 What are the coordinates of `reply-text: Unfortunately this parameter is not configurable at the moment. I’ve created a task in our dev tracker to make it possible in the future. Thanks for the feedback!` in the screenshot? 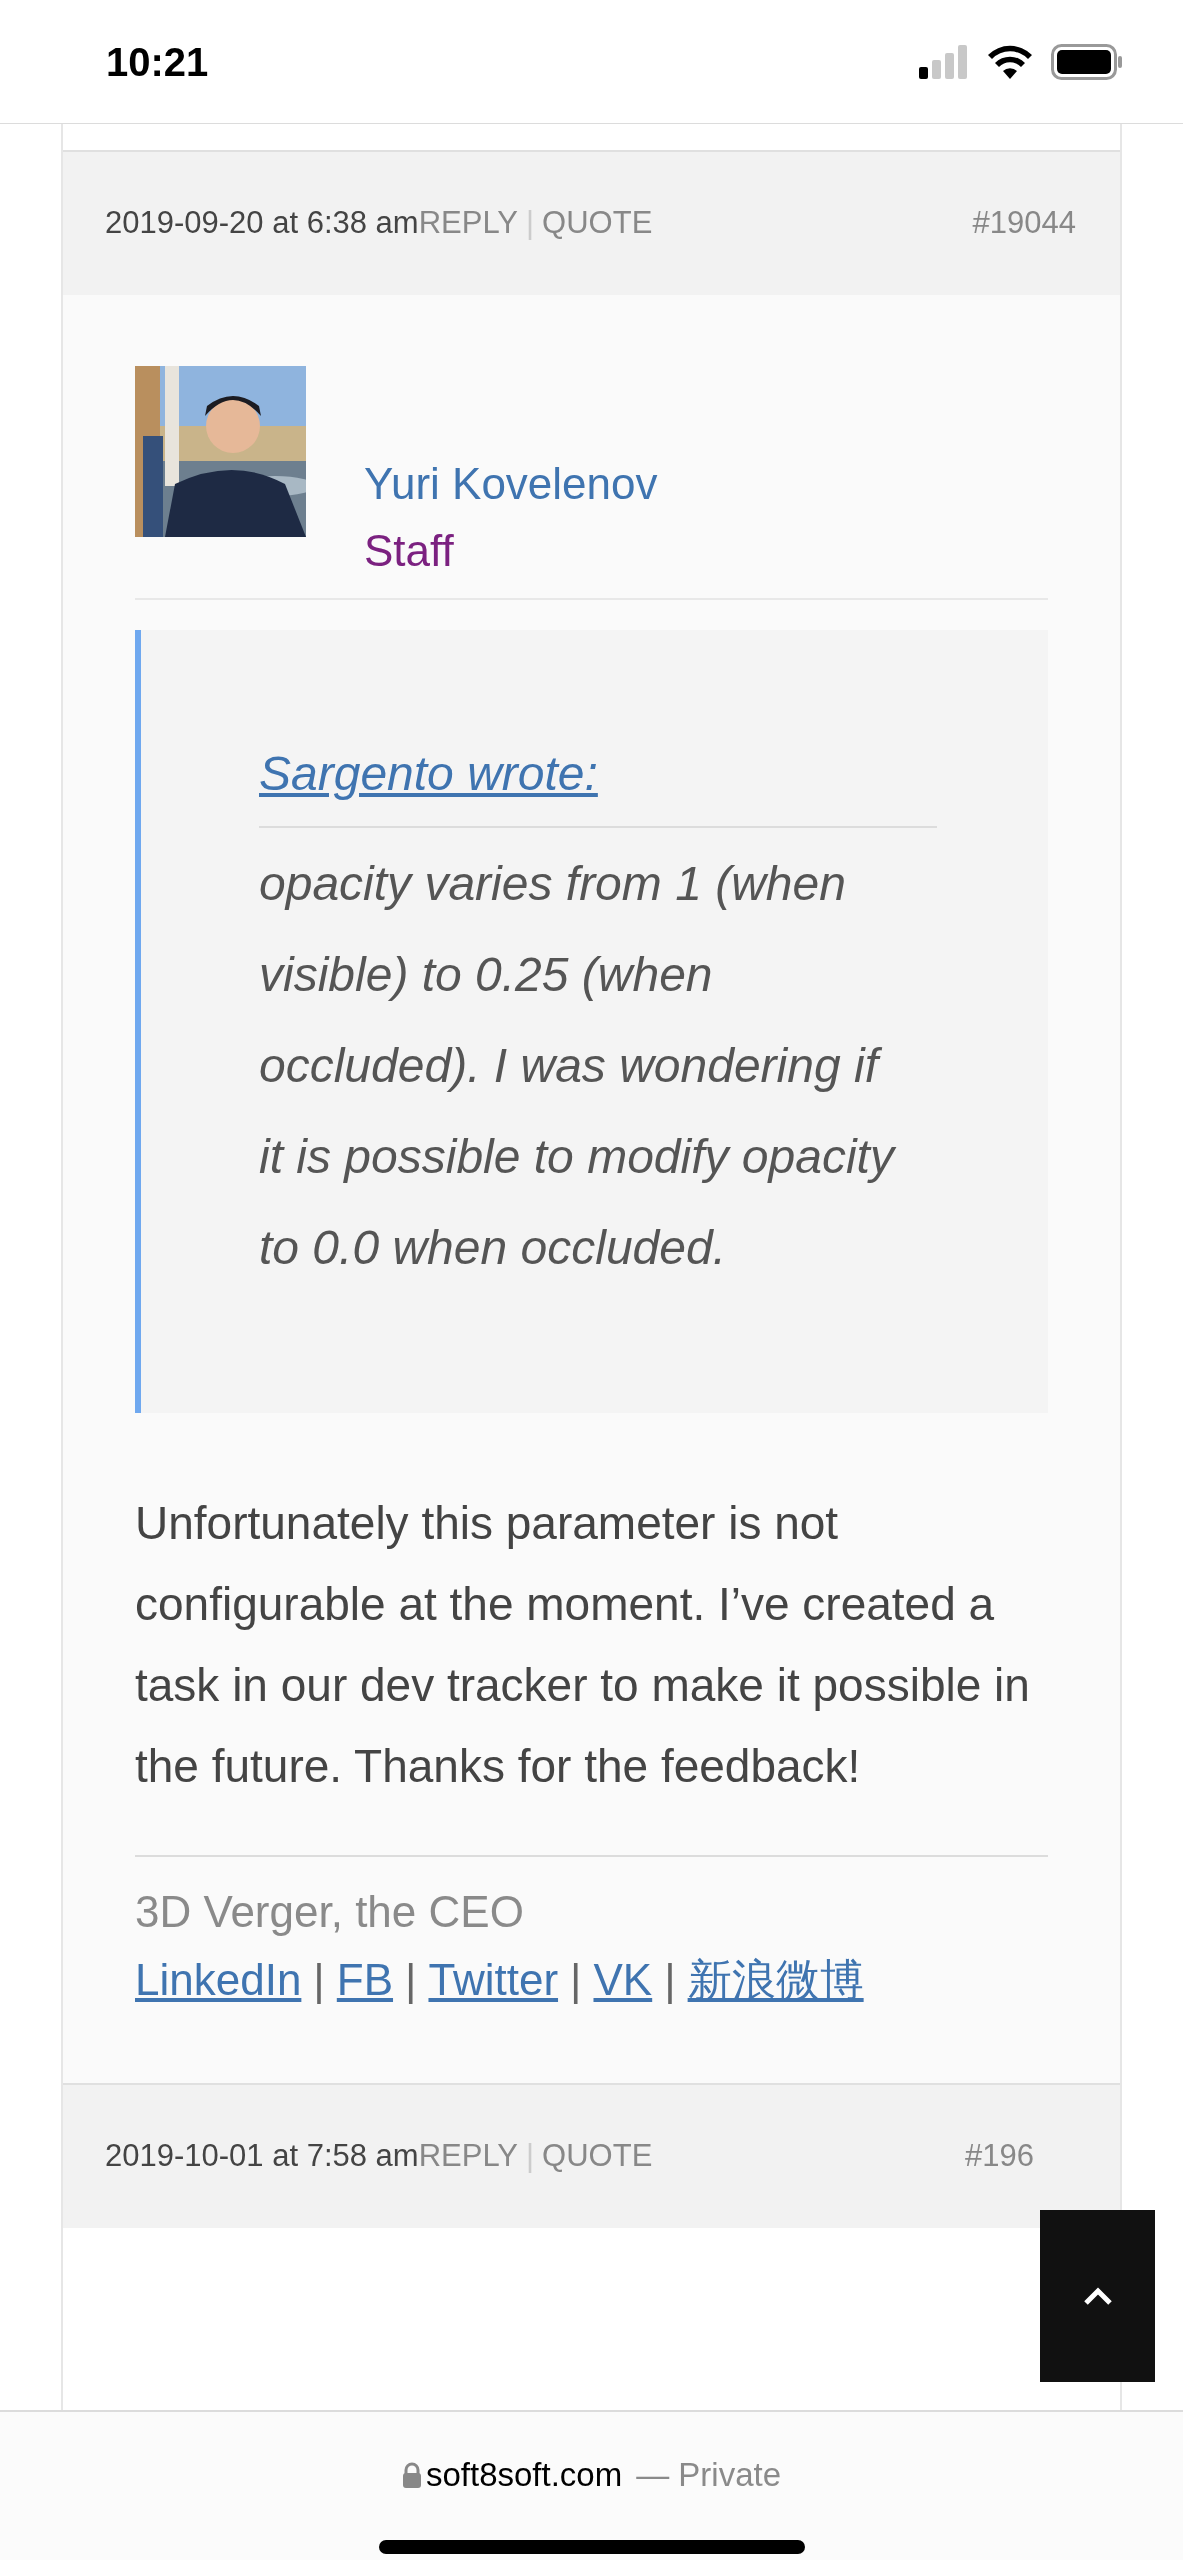 It's located at (583, 1645).